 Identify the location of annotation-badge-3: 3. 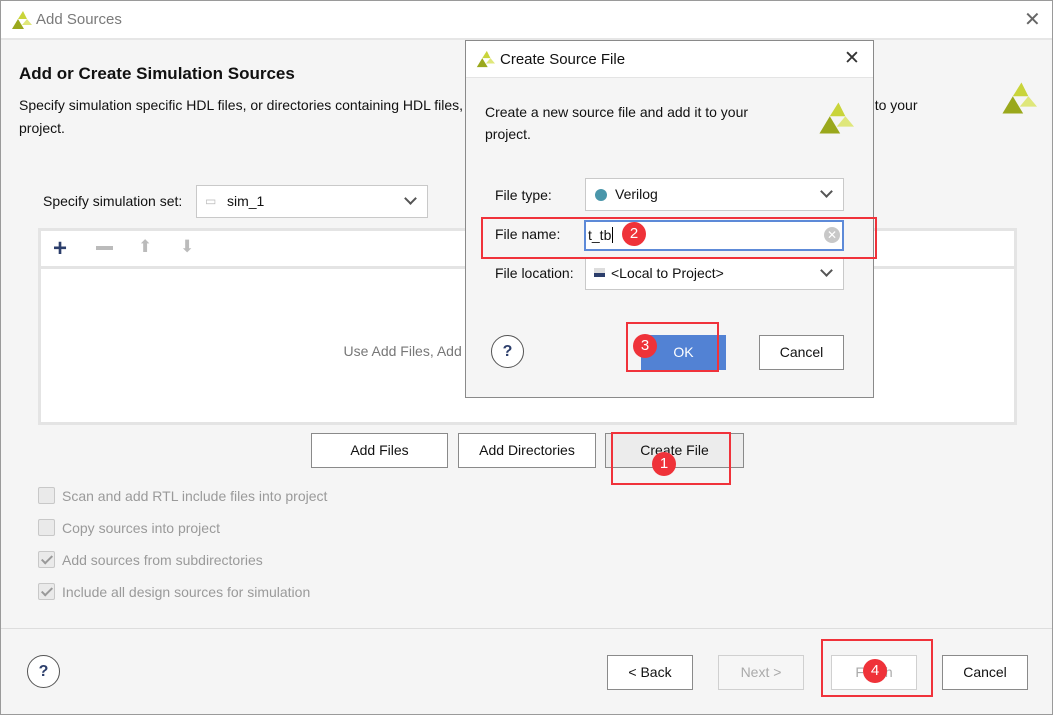
(645, 346).